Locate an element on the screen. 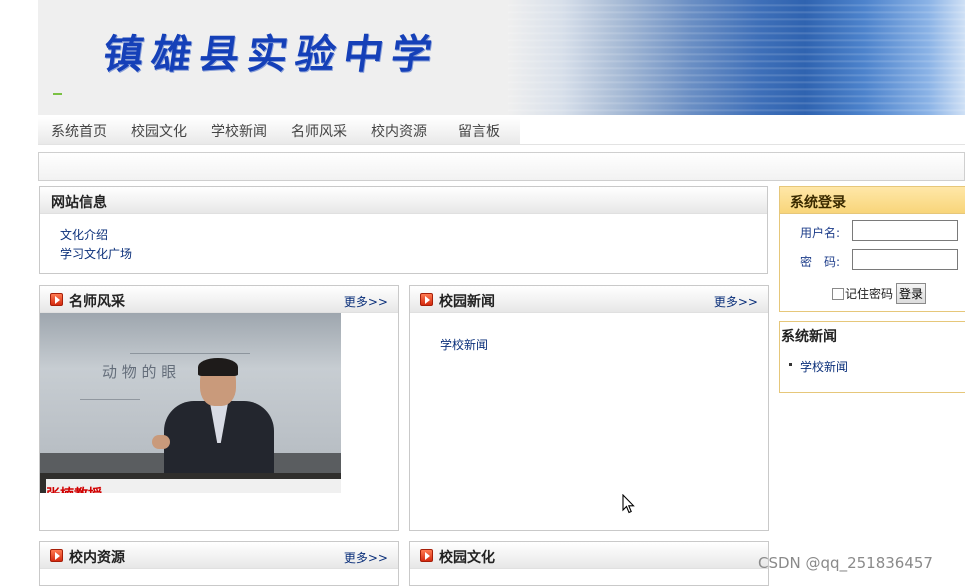 This screenshot has width=965, height=586. campus-news-title: 校园新闻 is located at coordinates (467, 302).